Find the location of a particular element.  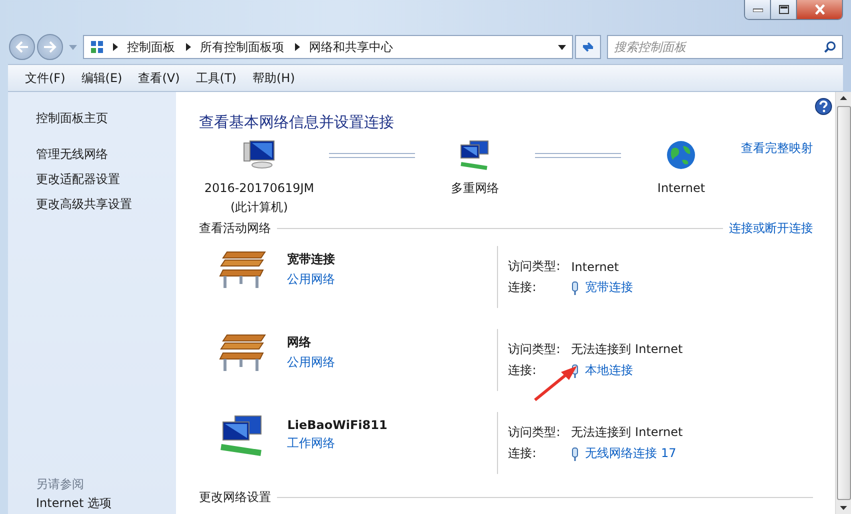

refresh-button is located at coordinates (588, 47).